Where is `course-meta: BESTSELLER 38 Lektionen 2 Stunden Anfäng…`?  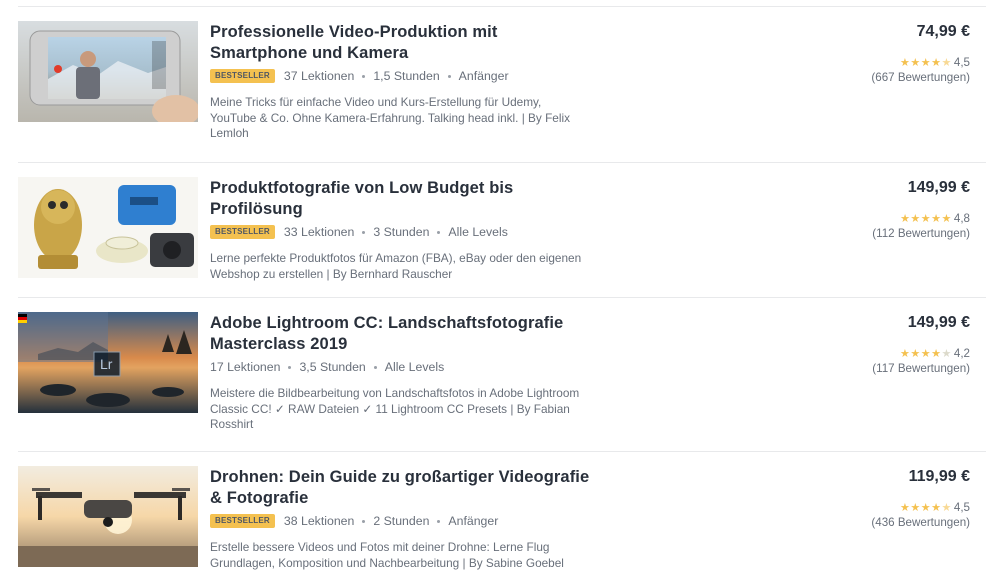 course-meta: BESTSELLER 38 Lektionen 2 Stunden Anfäng… is located at coordinates (400, 521).